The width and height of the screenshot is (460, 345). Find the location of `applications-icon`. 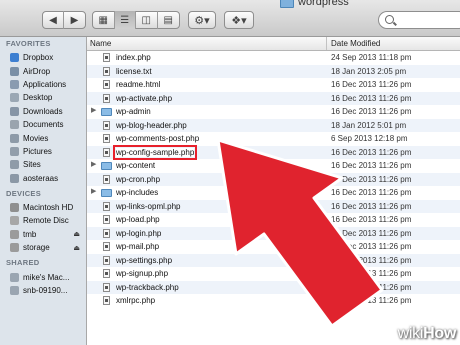

applications-icon is located at coordinates (14, 84).